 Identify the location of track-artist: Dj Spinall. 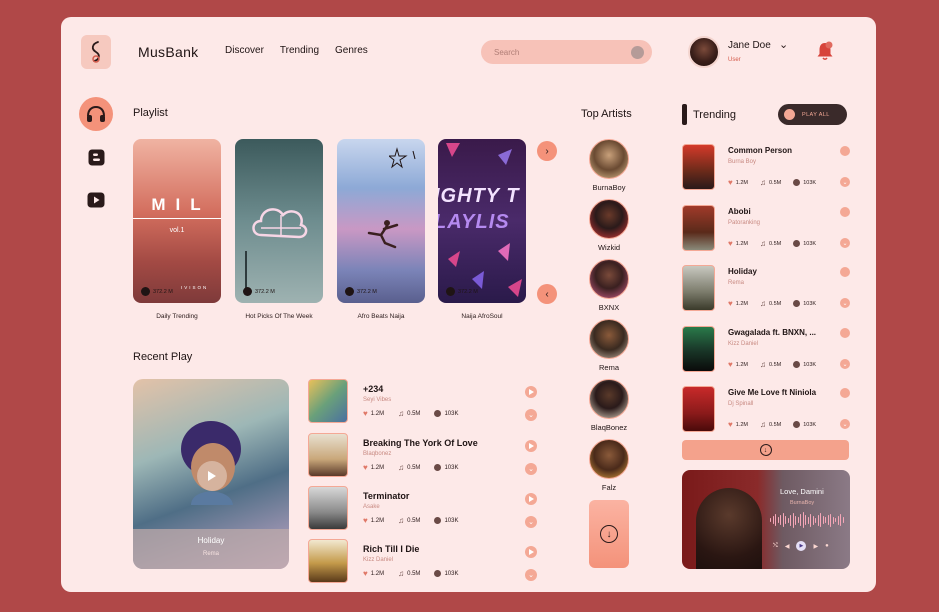
(741, 404).